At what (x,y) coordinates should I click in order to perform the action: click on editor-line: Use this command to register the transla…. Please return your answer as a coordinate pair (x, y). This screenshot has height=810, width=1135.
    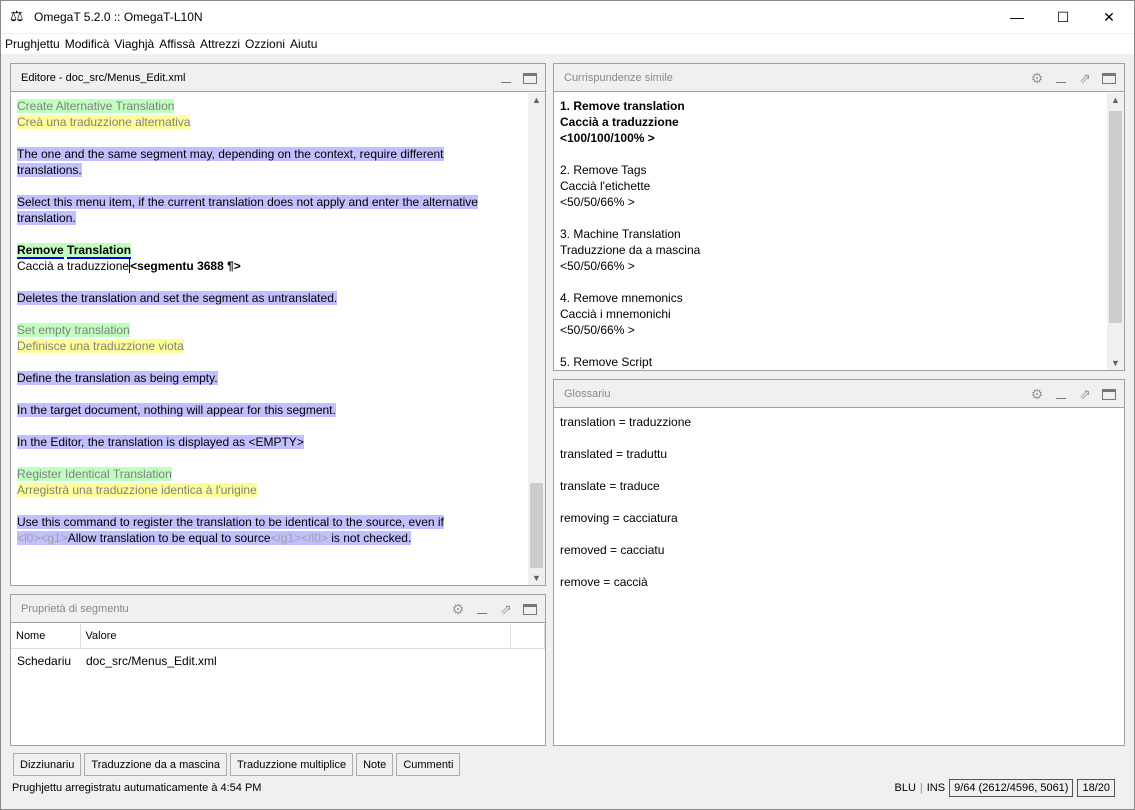
    Looking at the image, I should click on (281, 522).